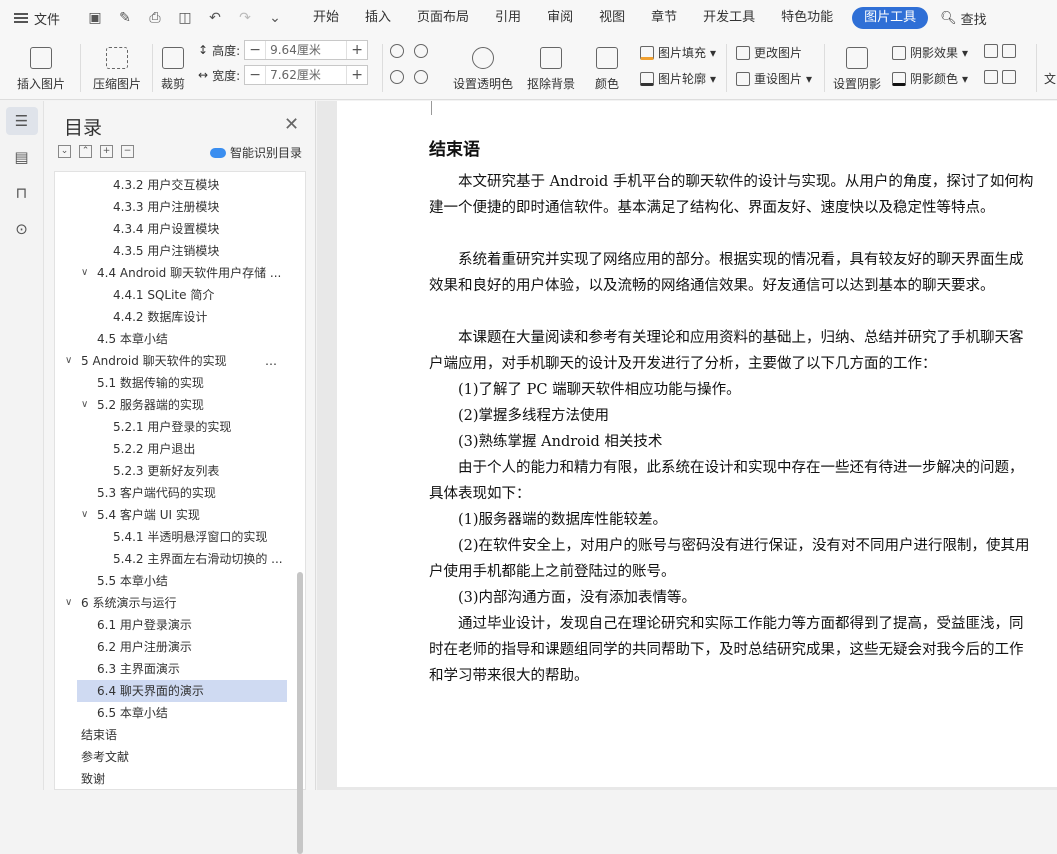  What do you see at coordinates (551, 66) in the screenshot?
I see `remove-background-button: 抠除背景` at bounding box center [551, 66].